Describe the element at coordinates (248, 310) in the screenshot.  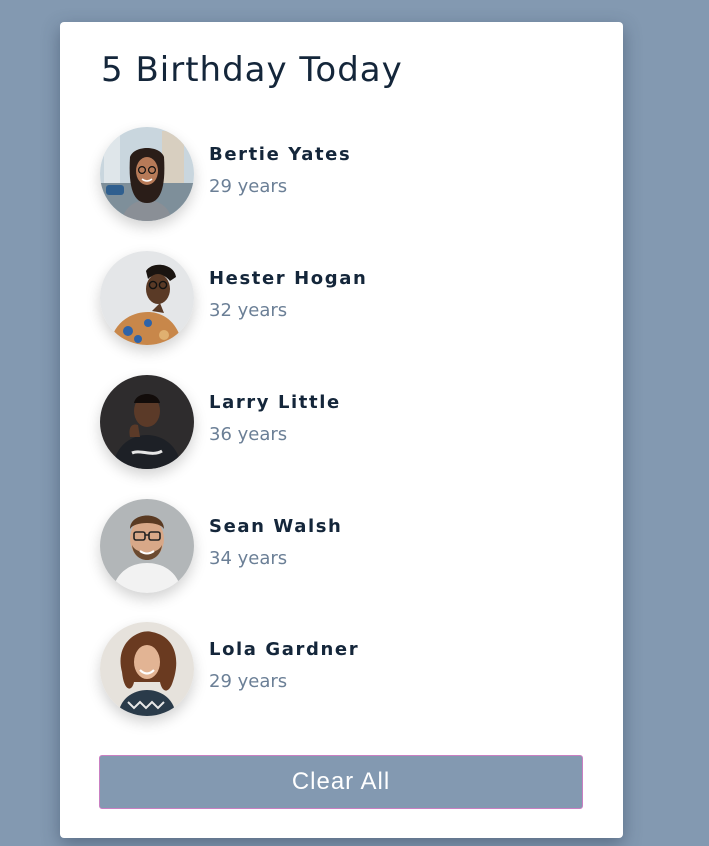
I see `person-age: 32 years` at that location.